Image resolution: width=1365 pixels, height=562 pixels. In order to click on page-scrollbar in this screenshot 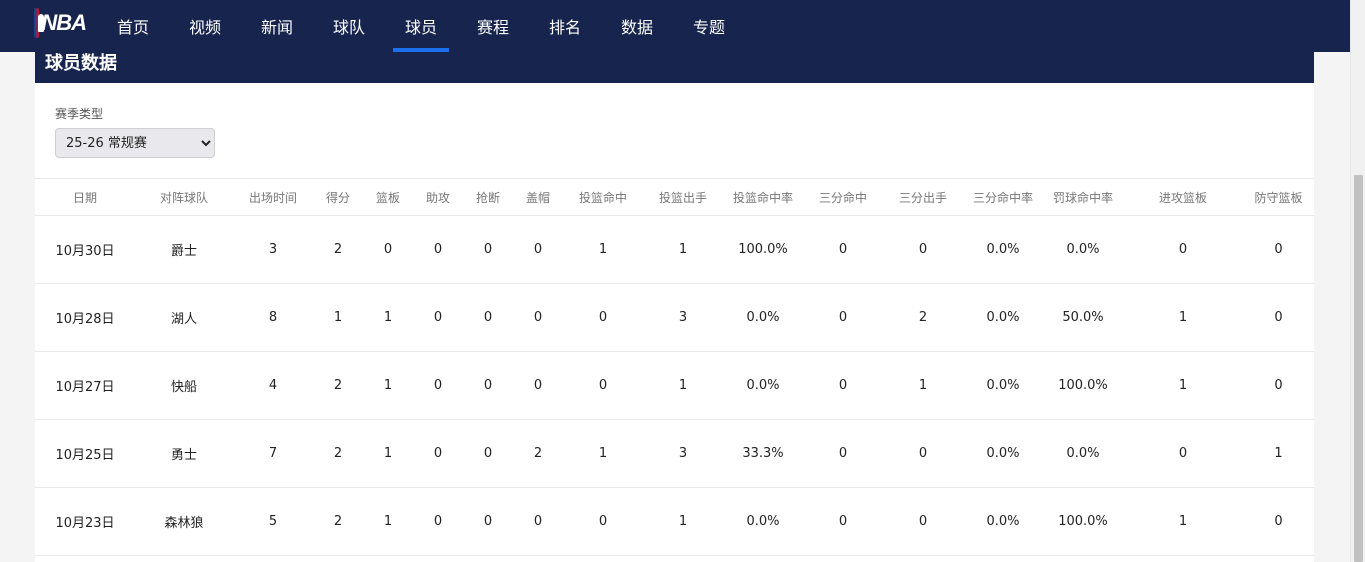, I will do `click(1357, 281)`.